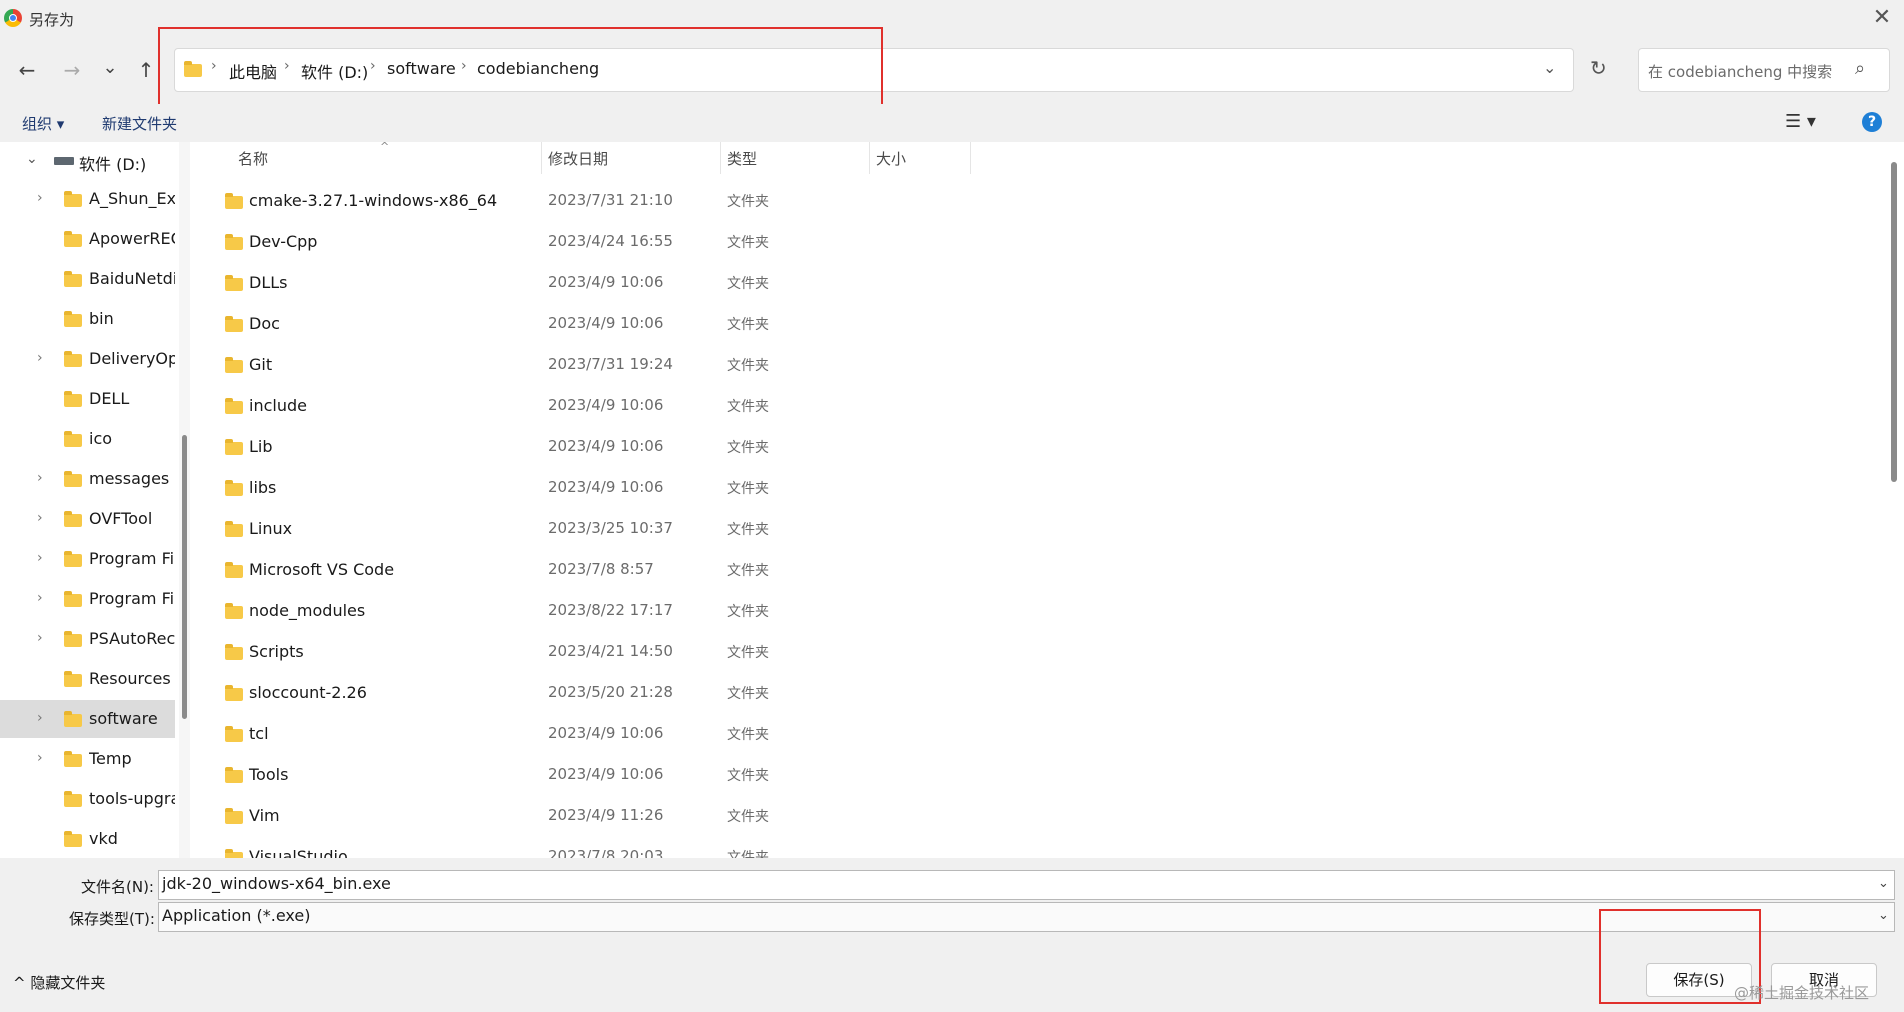 This screenshot has width=1904, height=1012. Describe the element at coordinates (87, 279) in the screenshot. I see `sidebar-item-folder: BaiduNetdis` at that location.